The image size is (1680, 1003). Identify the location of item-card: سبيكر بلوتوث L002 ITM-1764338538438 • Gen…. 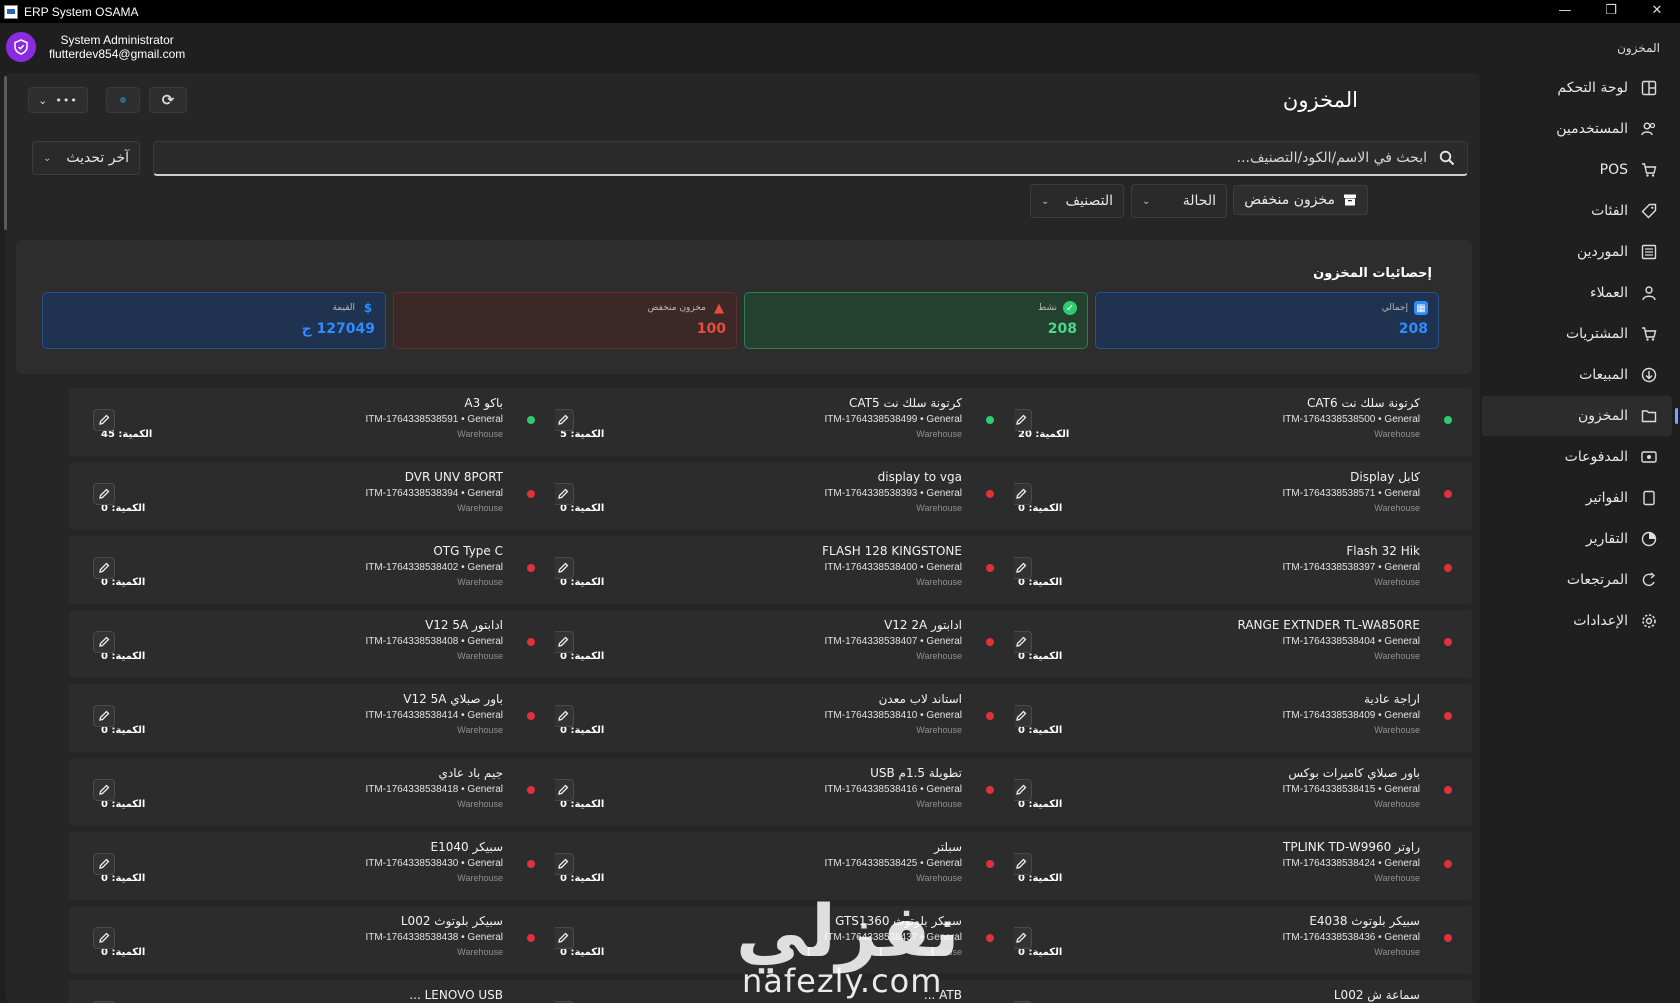
(312, 940).